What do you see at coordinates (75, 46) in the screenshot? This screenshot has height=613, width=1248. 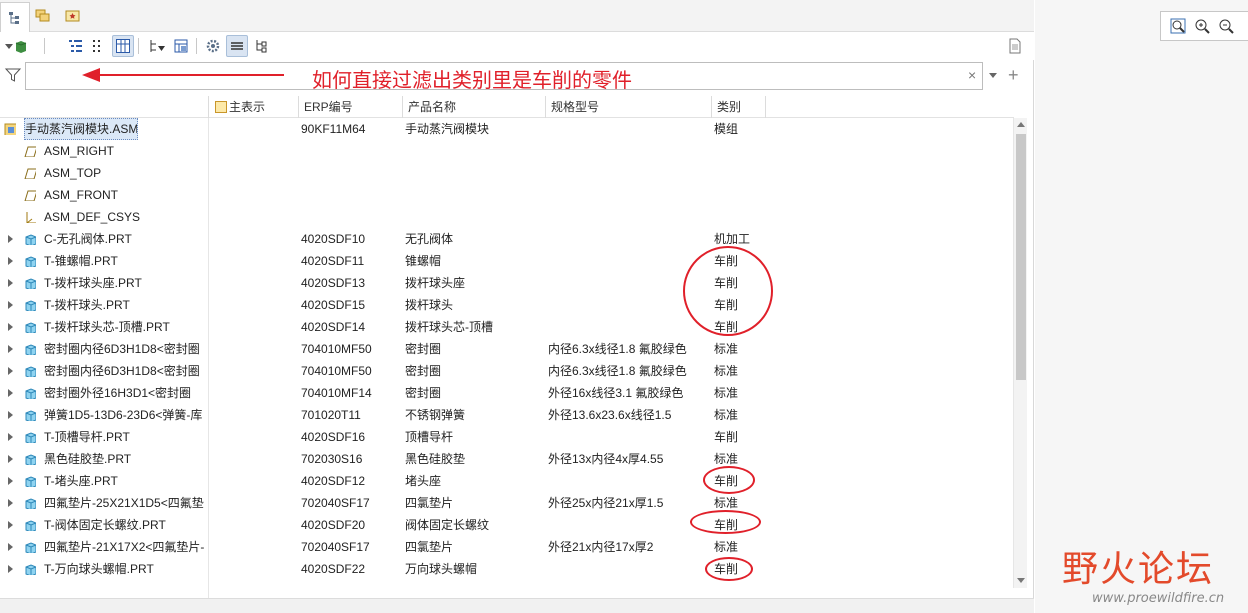 I see `tree-filters-button` at bounding box center [75, 46].